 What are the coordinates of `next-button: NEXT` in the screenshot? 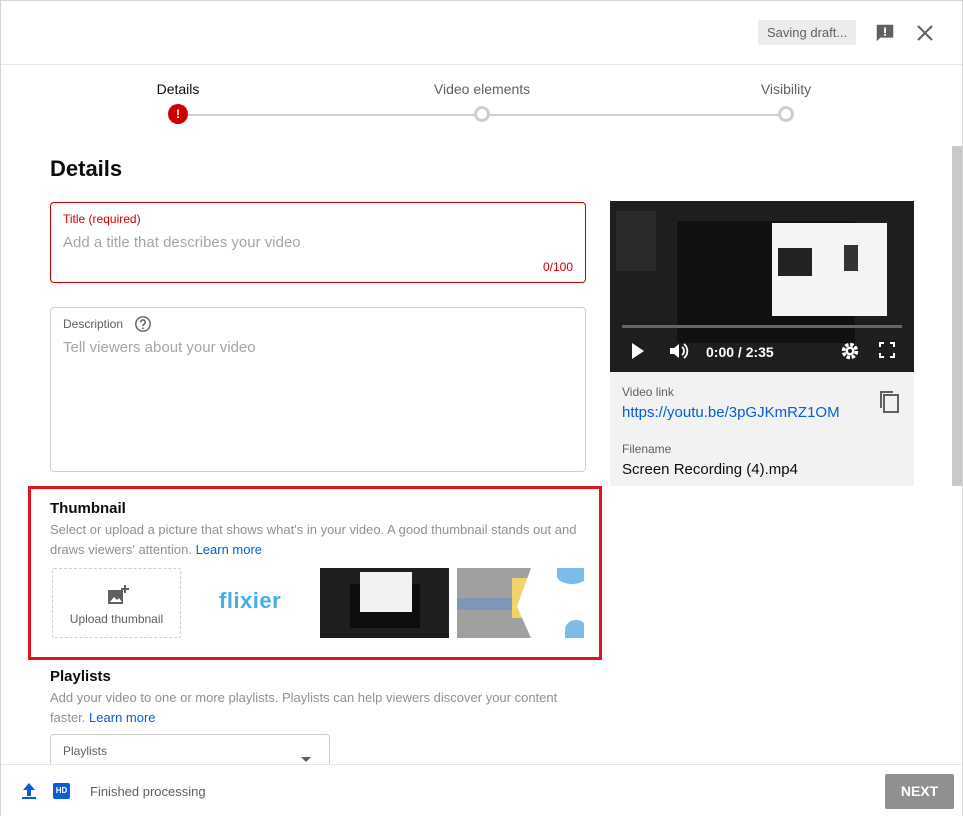 It's located at (919, 791).